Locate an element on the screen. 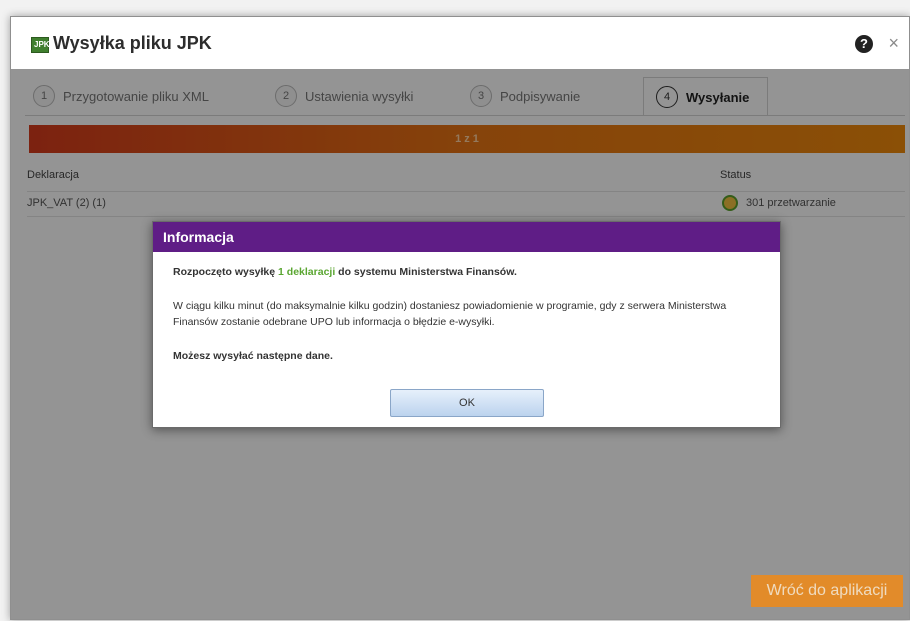 The width and height of the screenshot is (910, 621). back-to-app-button: Wróć do aplikacji is located at coordinates (827, 591).